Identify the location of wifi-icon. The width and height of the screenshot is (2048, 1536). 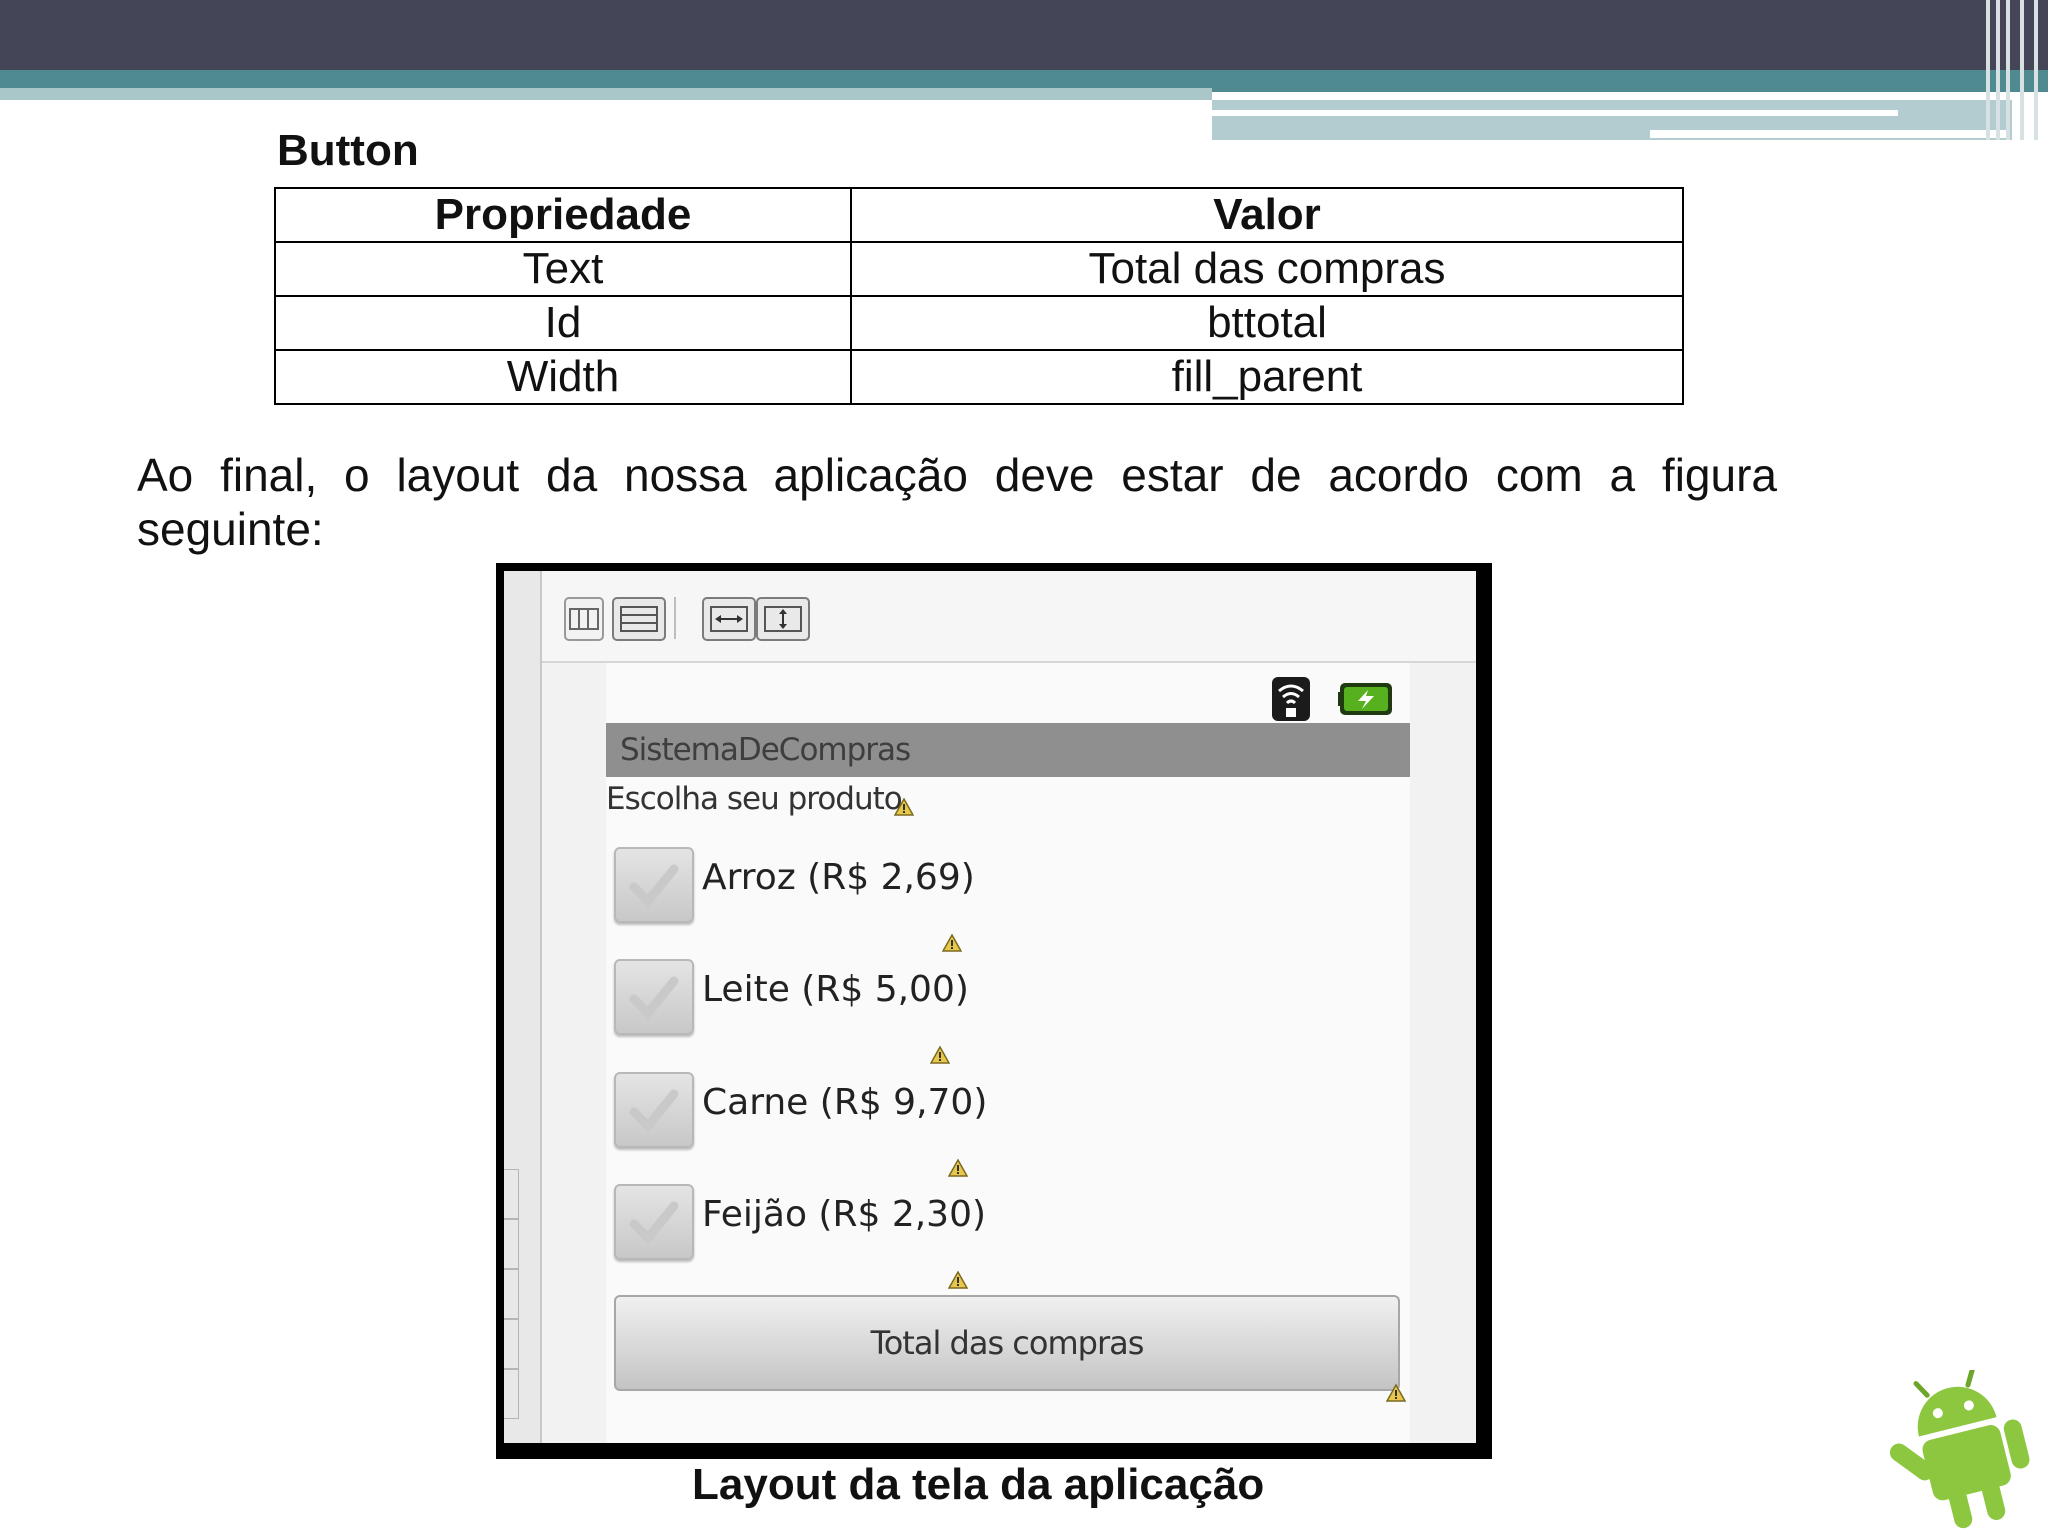
(1291, 699).